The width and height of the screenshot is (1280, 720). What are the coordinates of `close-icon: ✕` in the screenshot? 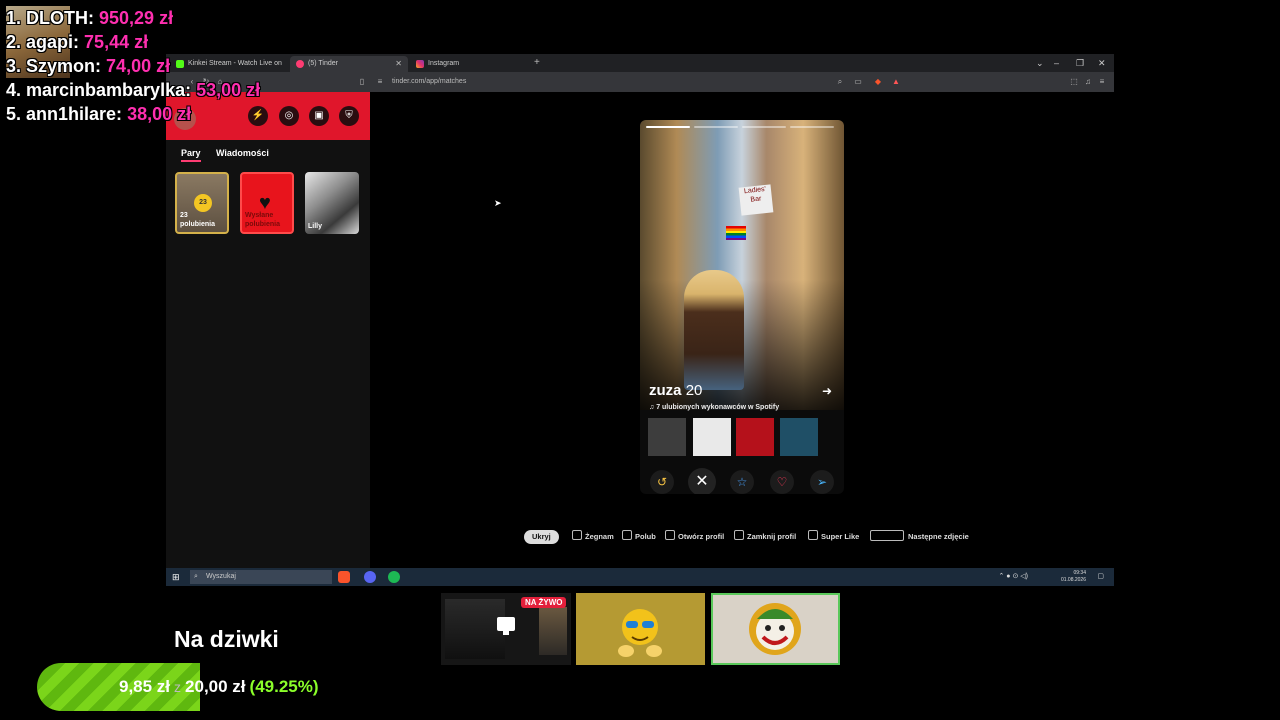 It's located at (702, 481).